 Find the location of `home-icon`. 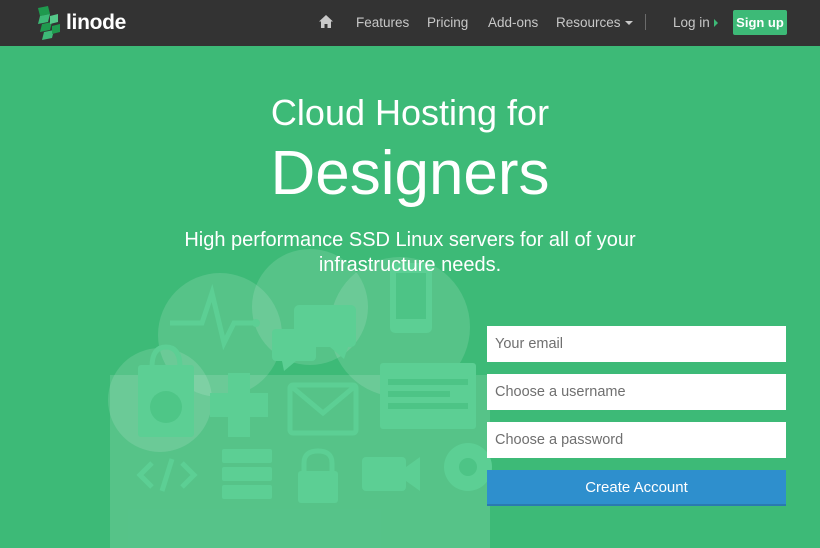

home-icon is located at coordinates (326, 21).